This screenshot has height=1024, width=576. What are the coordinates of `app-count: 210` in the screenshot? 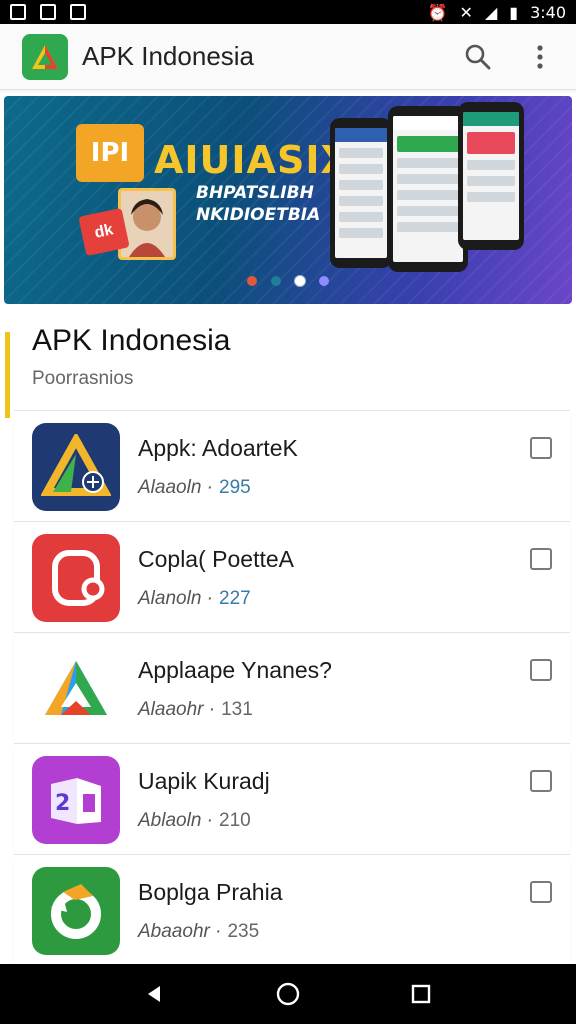 It's located at (235, 820).